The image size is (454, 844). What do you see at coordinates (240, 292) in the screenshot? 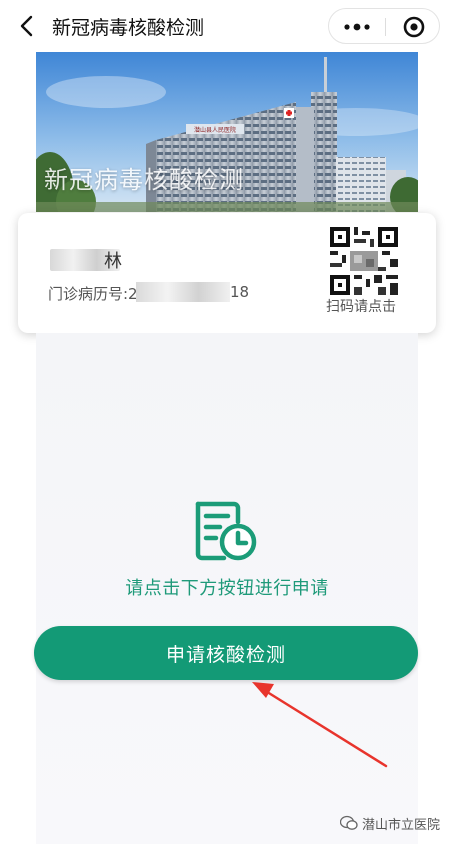
I see `record-number-suffix: 18` at bounding box center [240, 292].